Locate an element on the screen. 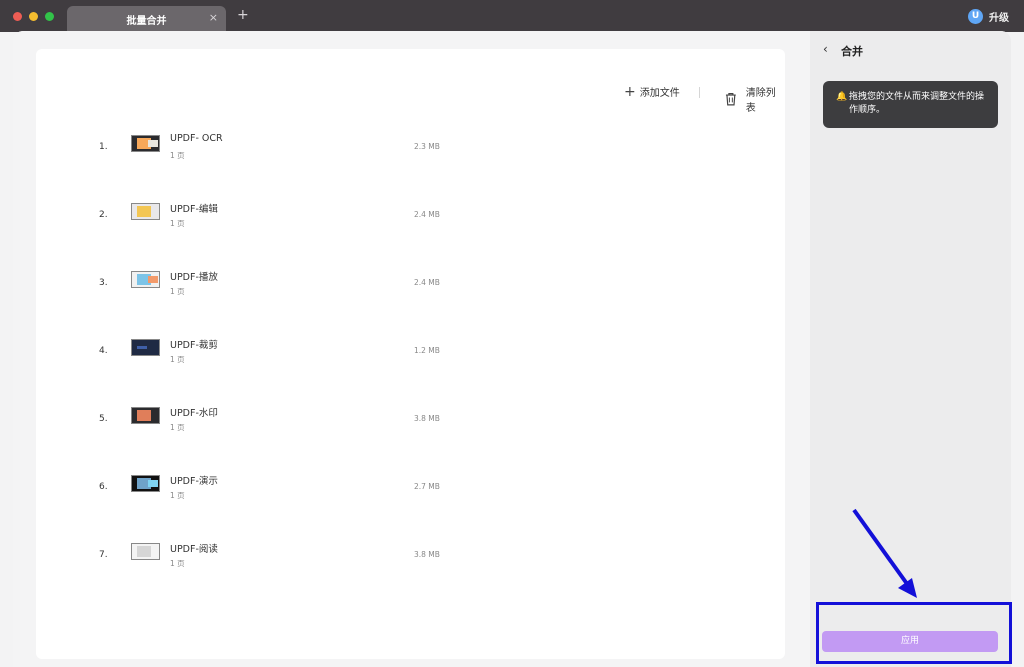  upgrade-label: 升级 is located at coordinates (999, 18).